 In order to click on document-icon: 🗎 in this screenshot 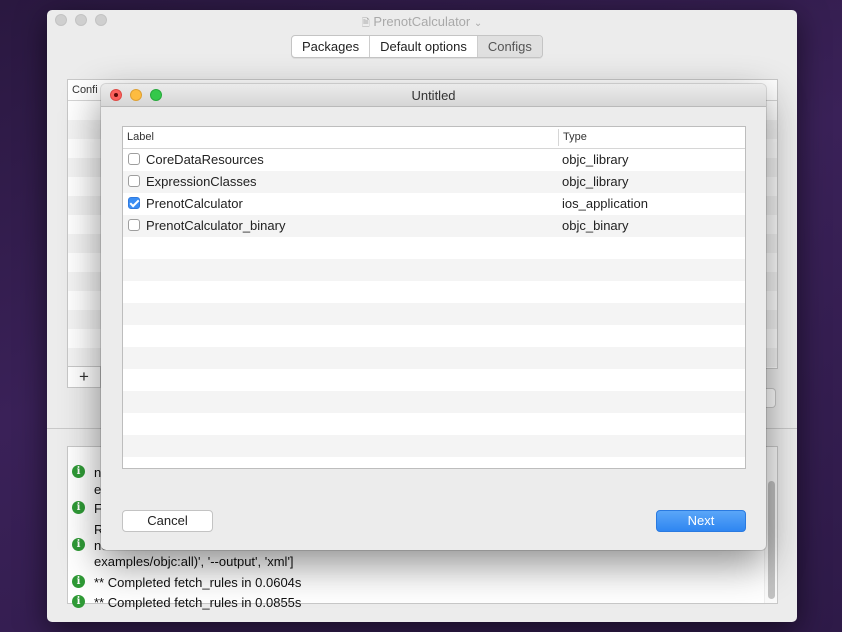, I will do `click(365, 23)`.